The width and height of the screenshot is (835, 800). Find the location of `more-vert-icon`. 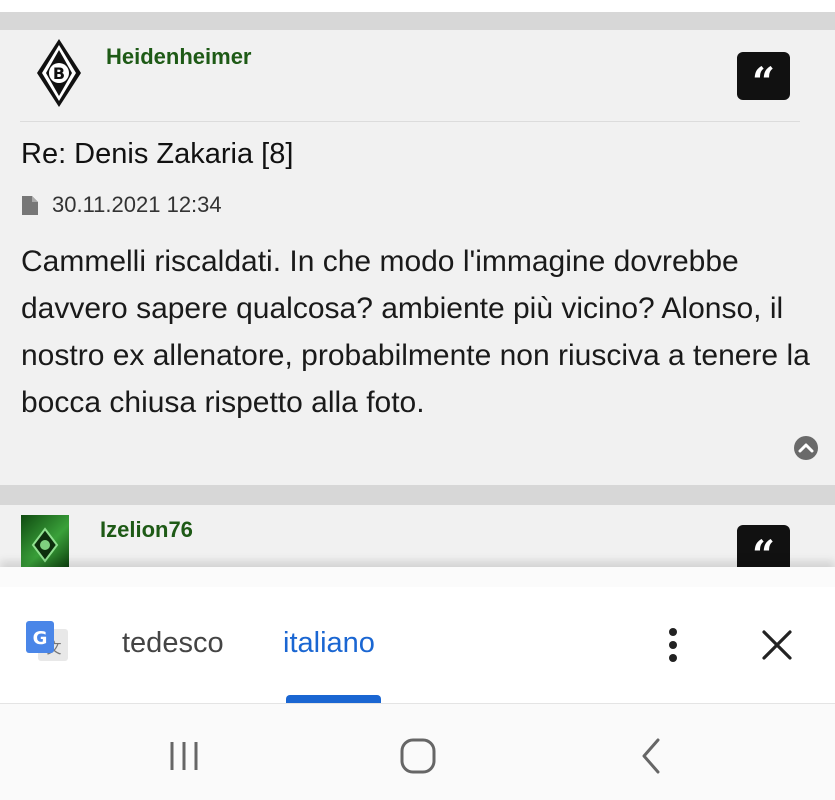

more-vert-icon is located at coordinates (673, 645).